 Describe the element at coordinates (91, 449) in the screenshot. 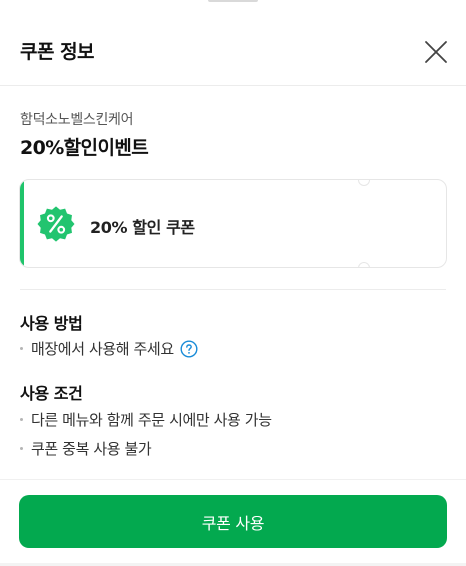

I see `condition-text: 쿠폰 중복 사용 불가` at that location.